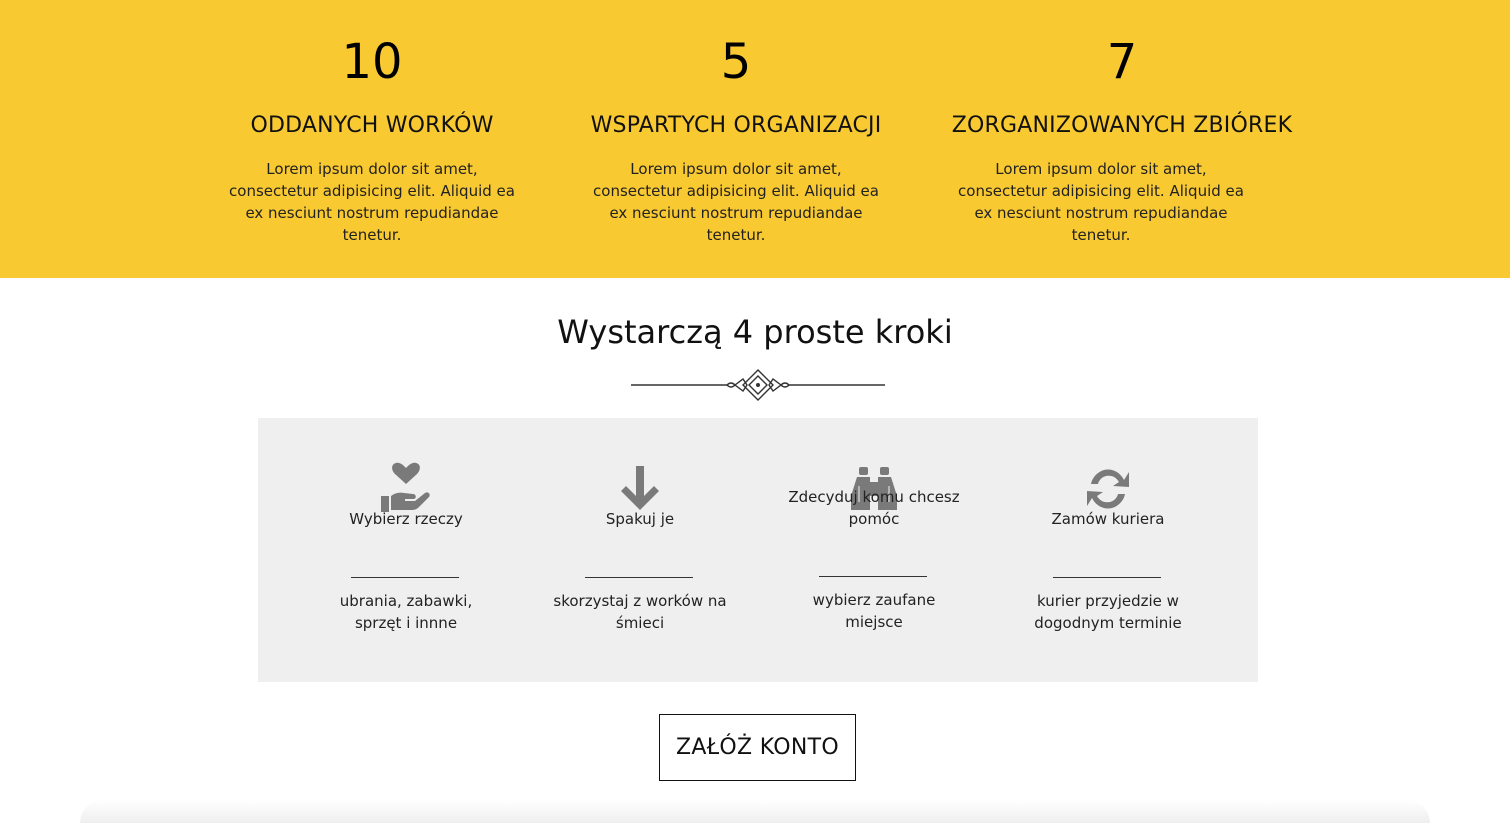 This screenshot has height=823, width=1510. What do you see at coordinates (406, 519) in the screenshot?
I see `step-title: Wybierz rzeczy` at bounding box center [406, 519].